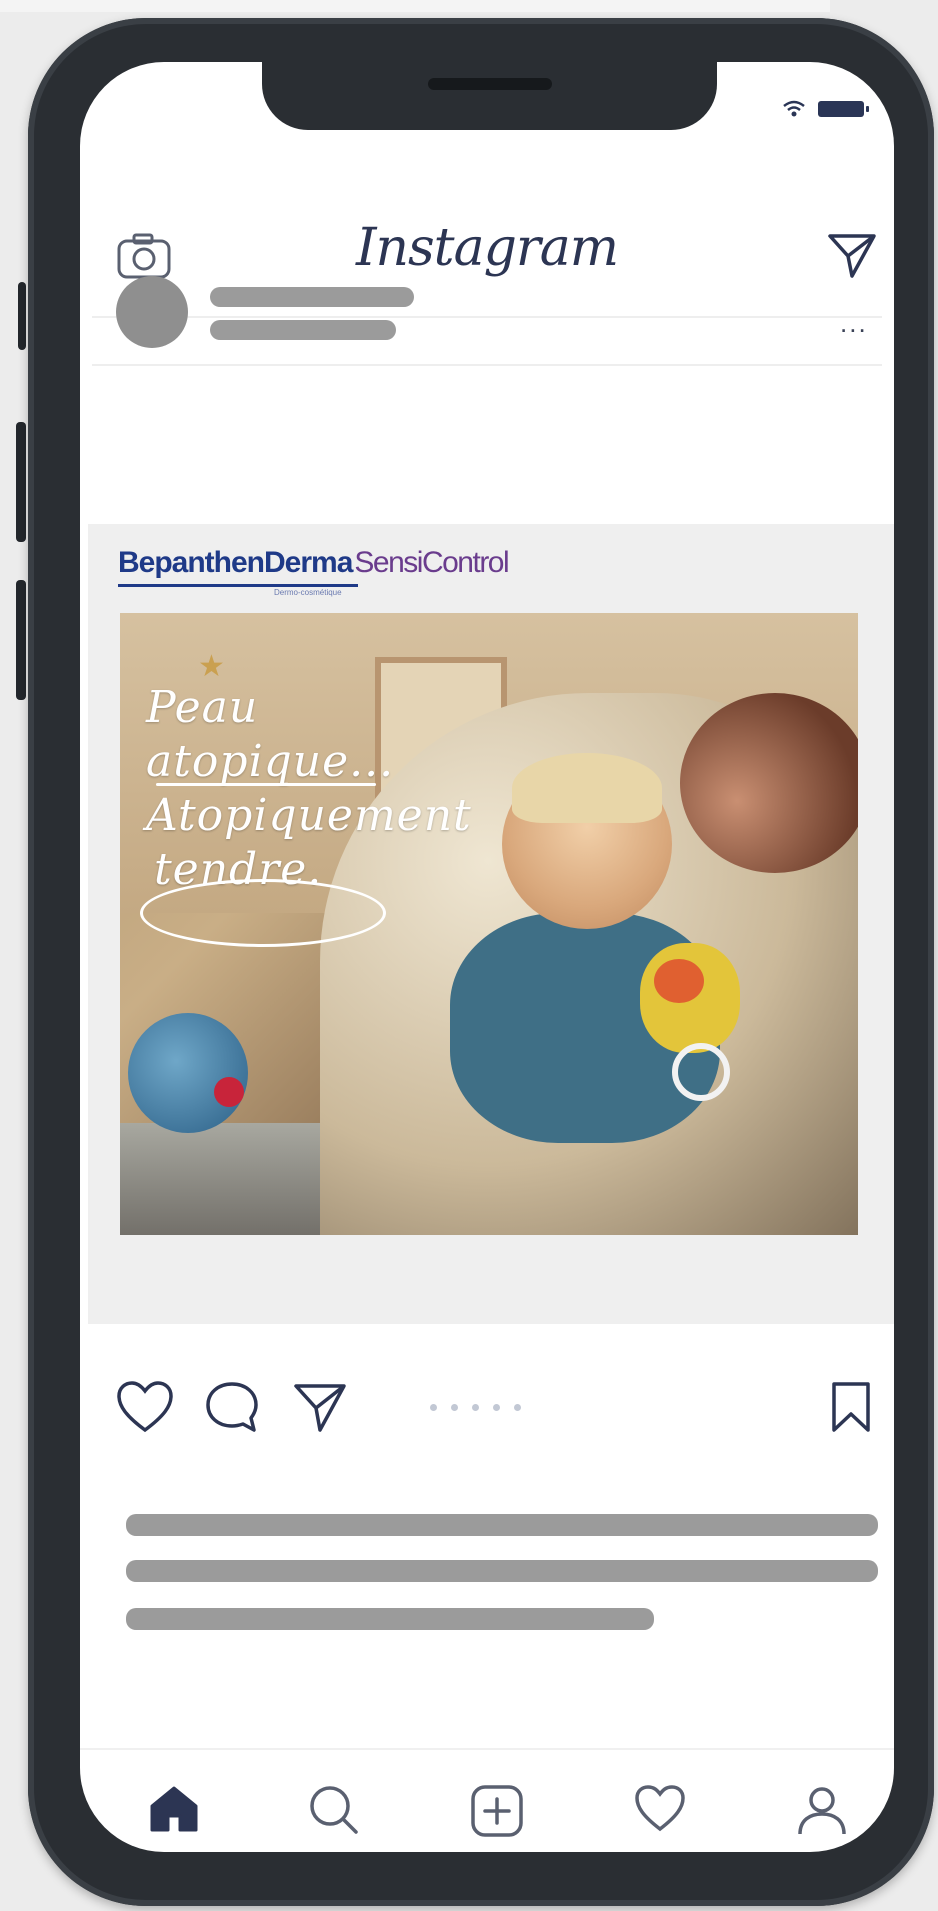 This screenshot has width=938, height=1911. I want to click on search-icon, so click(334, 1810).